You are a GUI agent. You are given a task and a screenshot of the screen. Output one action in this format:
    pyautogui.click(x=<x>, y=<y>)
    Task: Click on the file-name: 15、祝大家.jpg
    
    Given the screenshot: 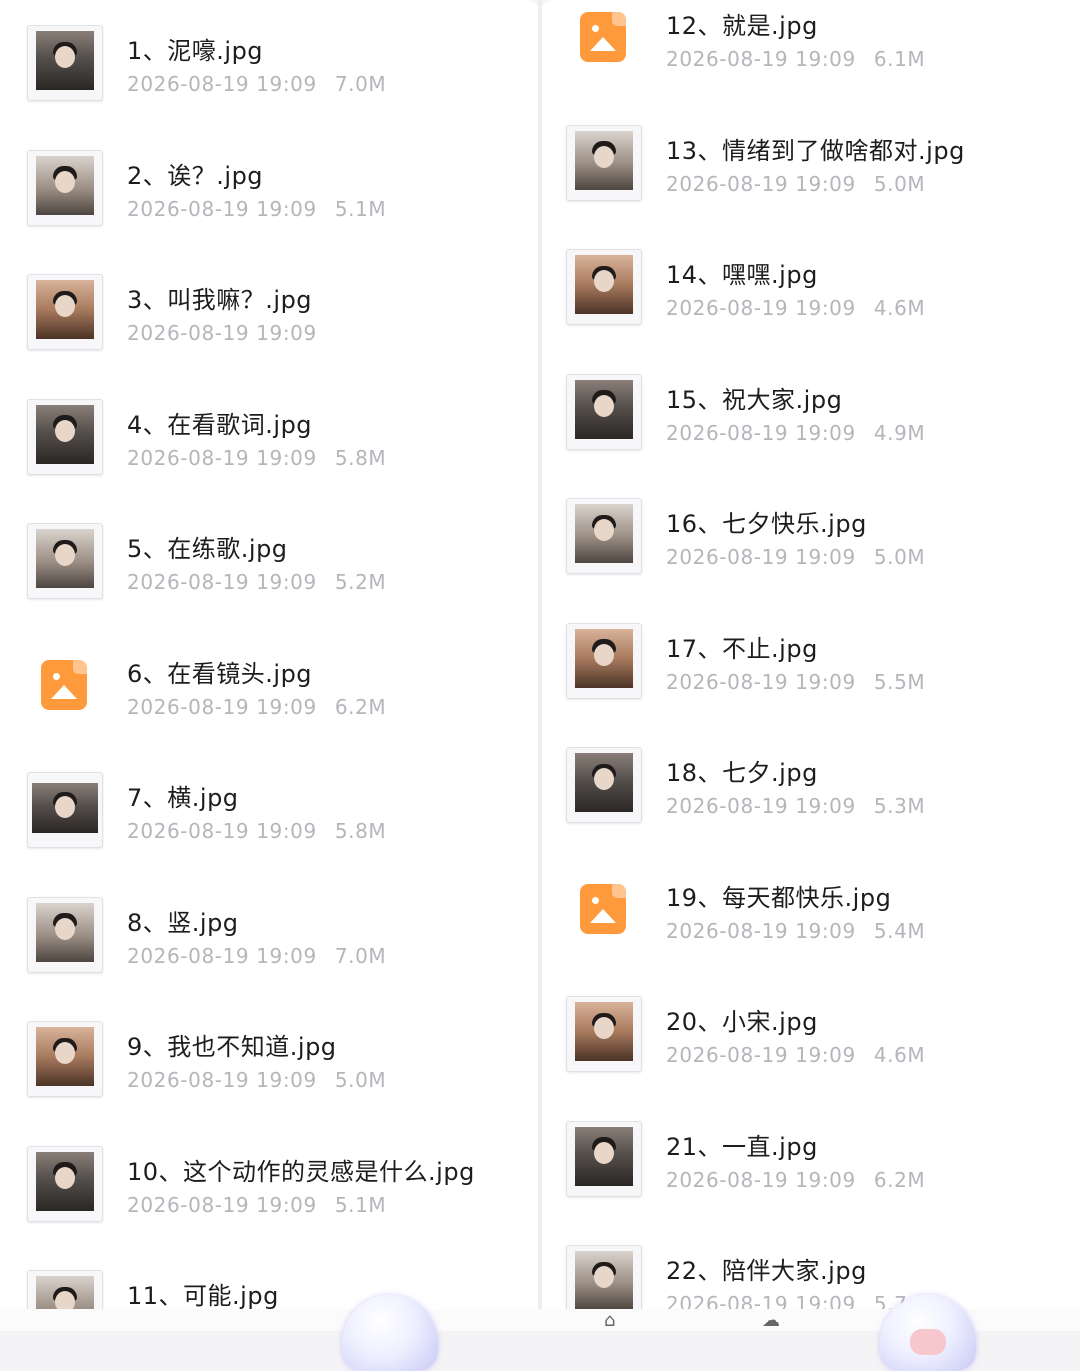 What is the action you would take?
    pyautogui.click(x=754, y=399)
    